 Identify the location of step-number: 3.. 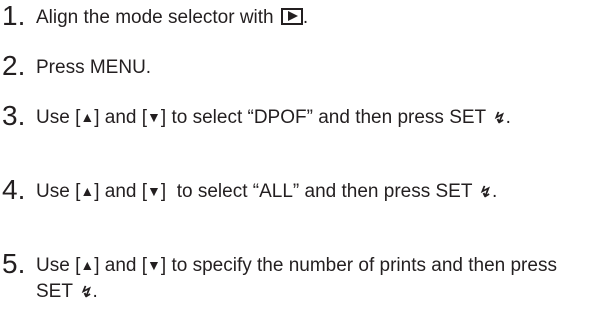
(14, 115).